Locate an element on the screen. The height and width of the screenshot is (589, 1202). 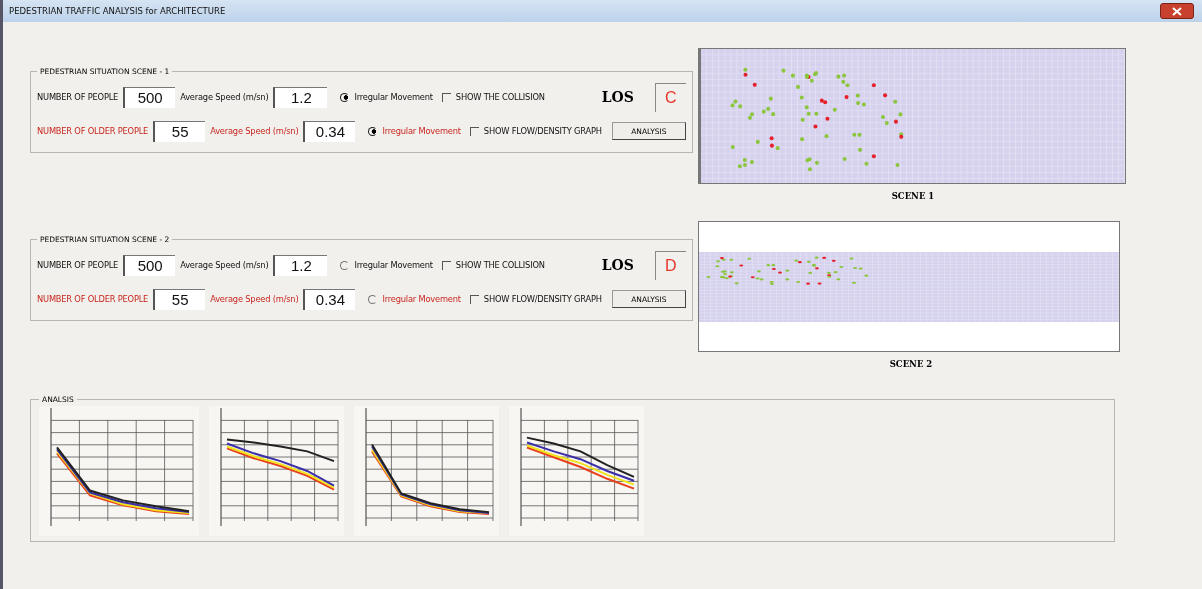
los-value: D is located at coordinates (670, 265).